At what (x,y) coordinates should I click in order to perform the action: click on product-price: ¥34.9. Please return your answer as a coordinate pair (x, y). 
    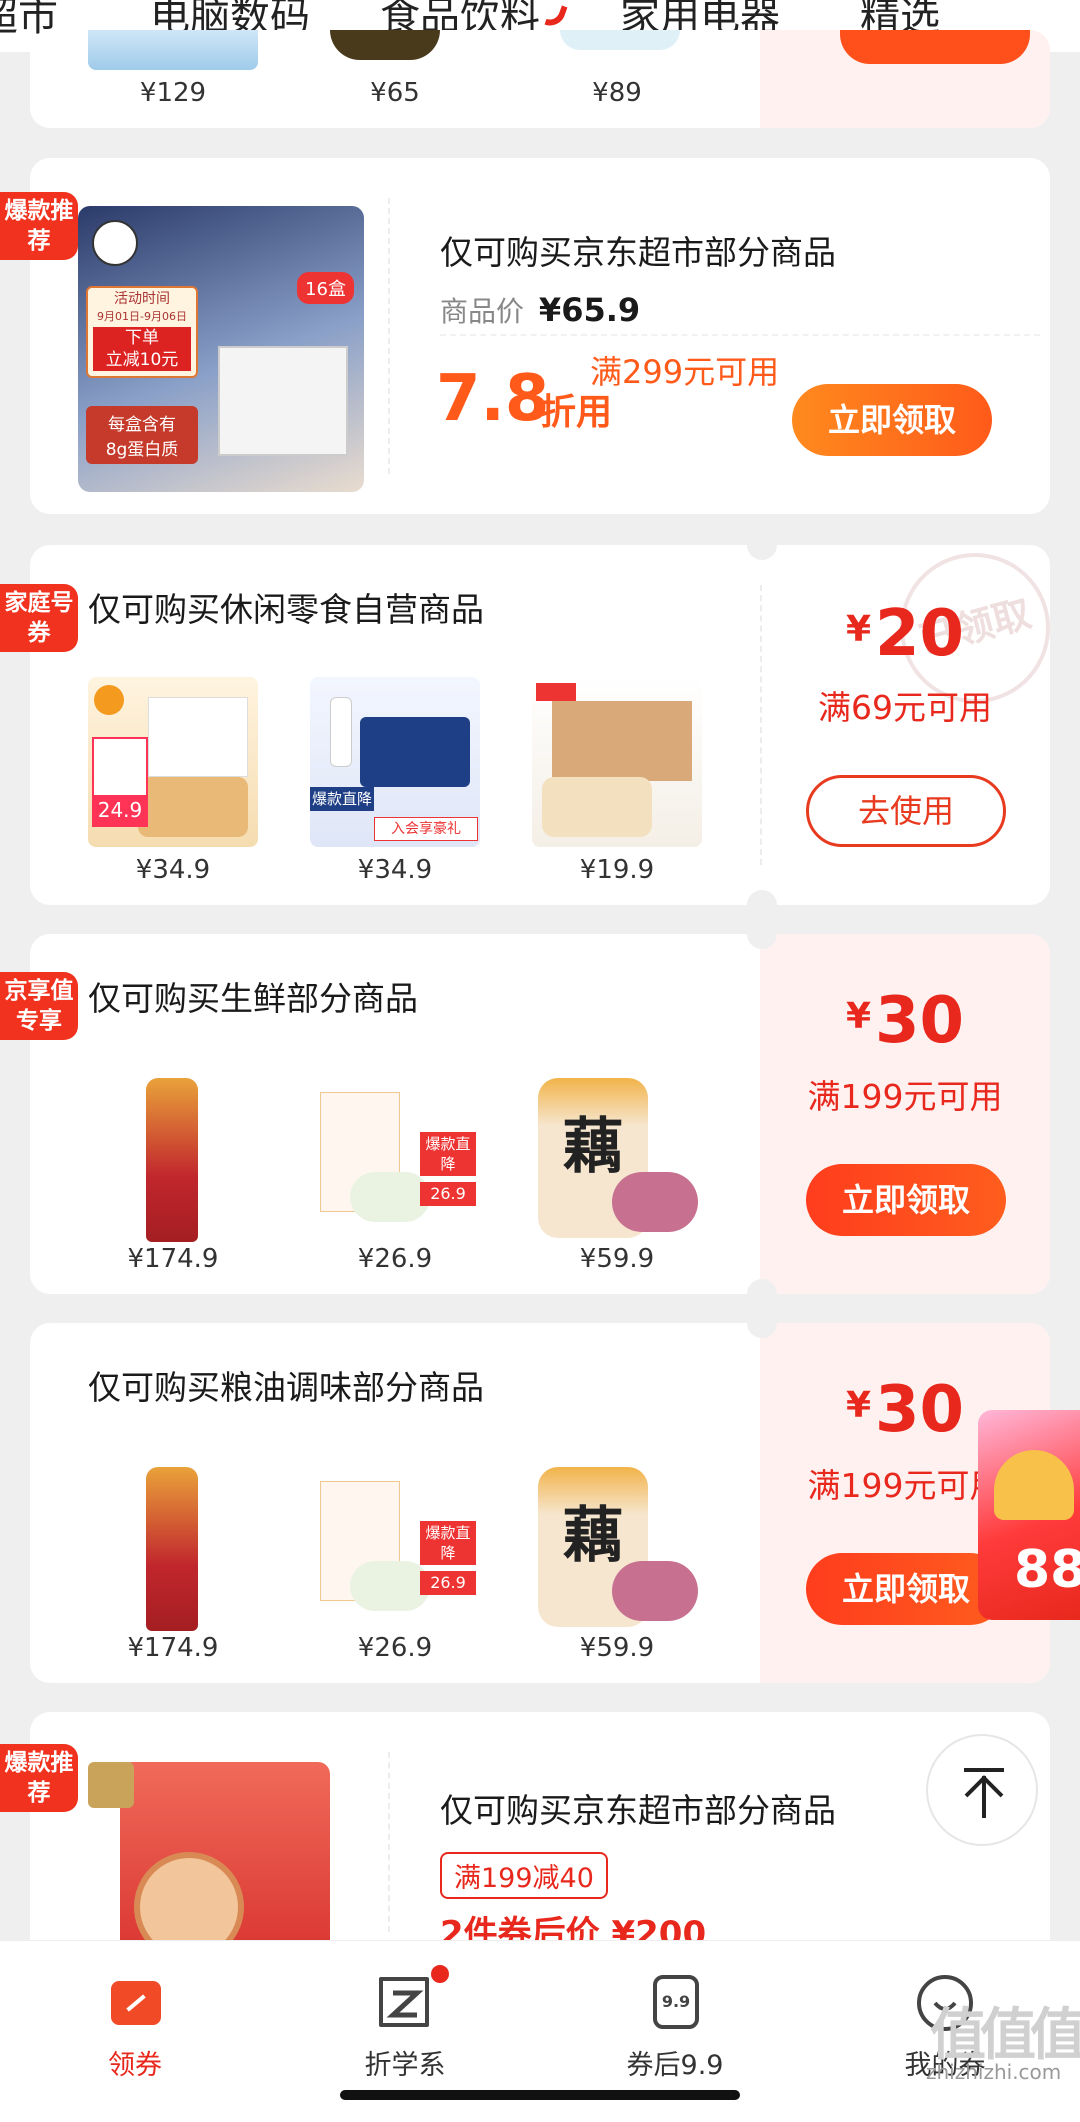
    Looking at the image, I should click on (173, 870).